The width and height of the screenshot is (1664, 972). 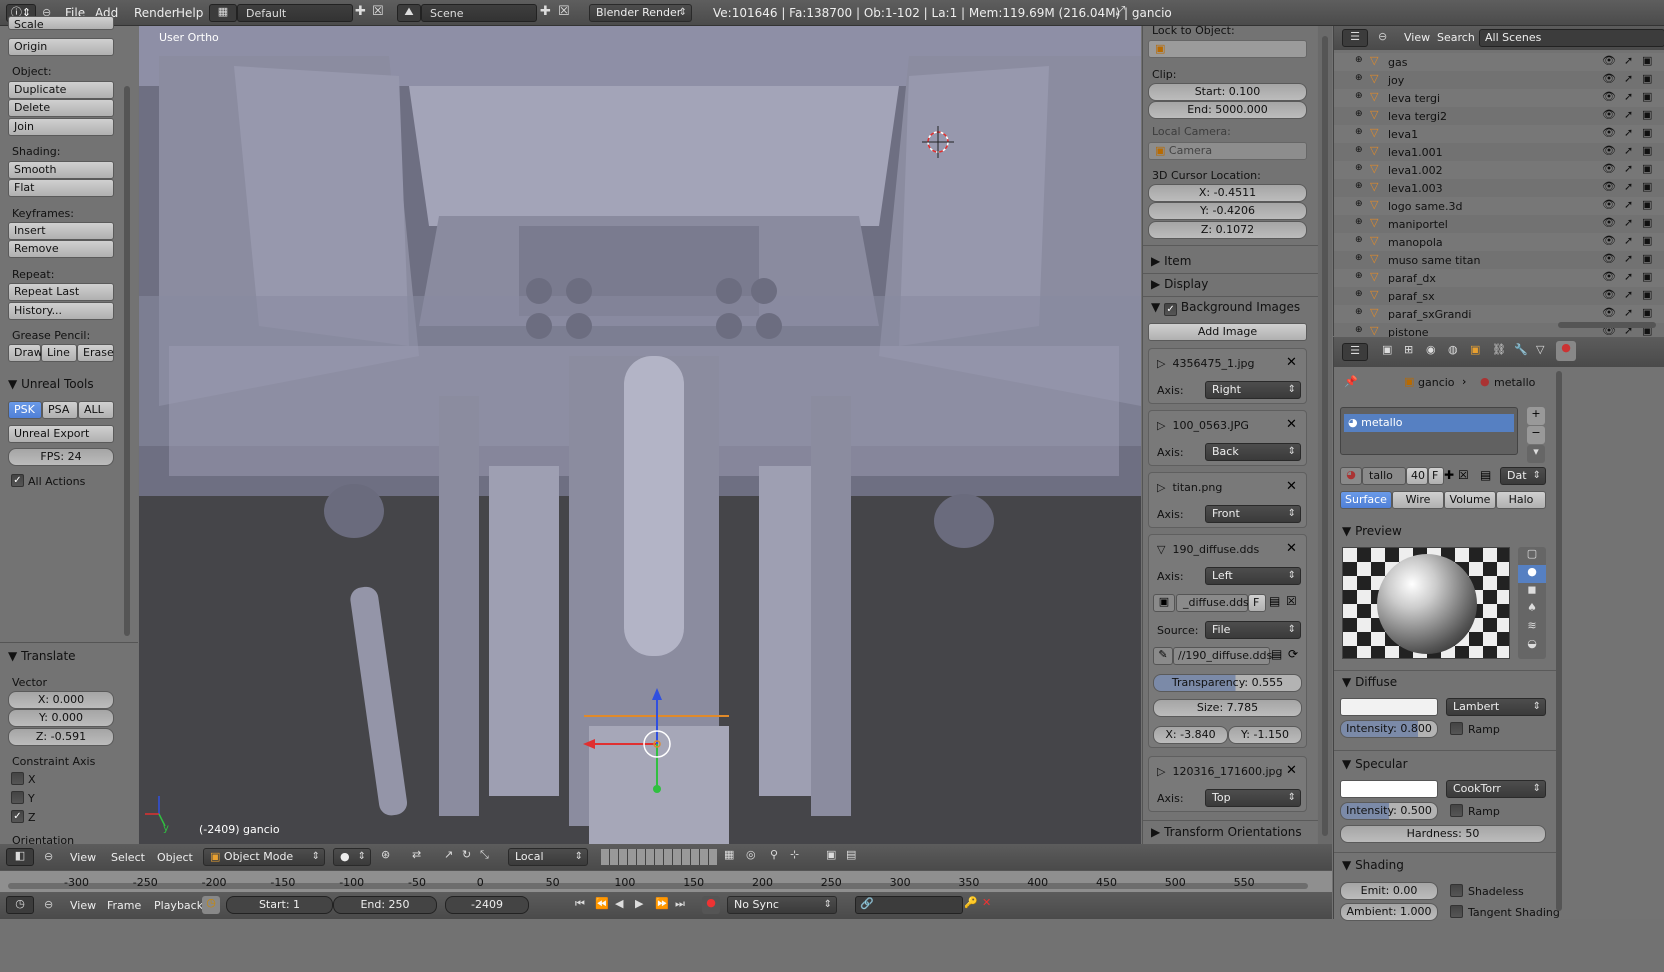 I want to click on preview-flat-icon: ▢, so click(x=1532, y=556).